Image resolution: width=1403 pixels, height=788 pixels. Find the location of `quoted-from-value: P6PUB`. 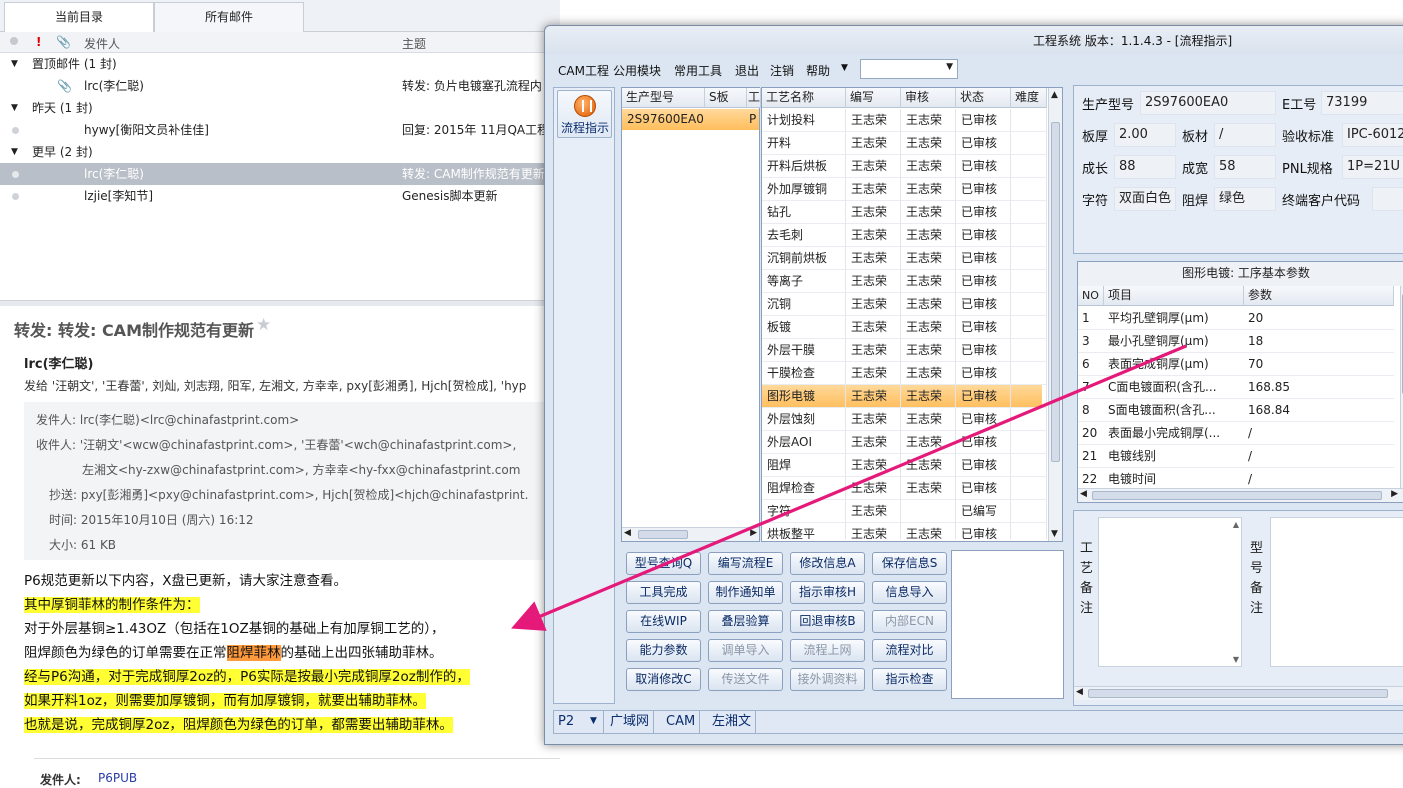

quoted-from-value: P6PUB is located at coordinates (117, 778).